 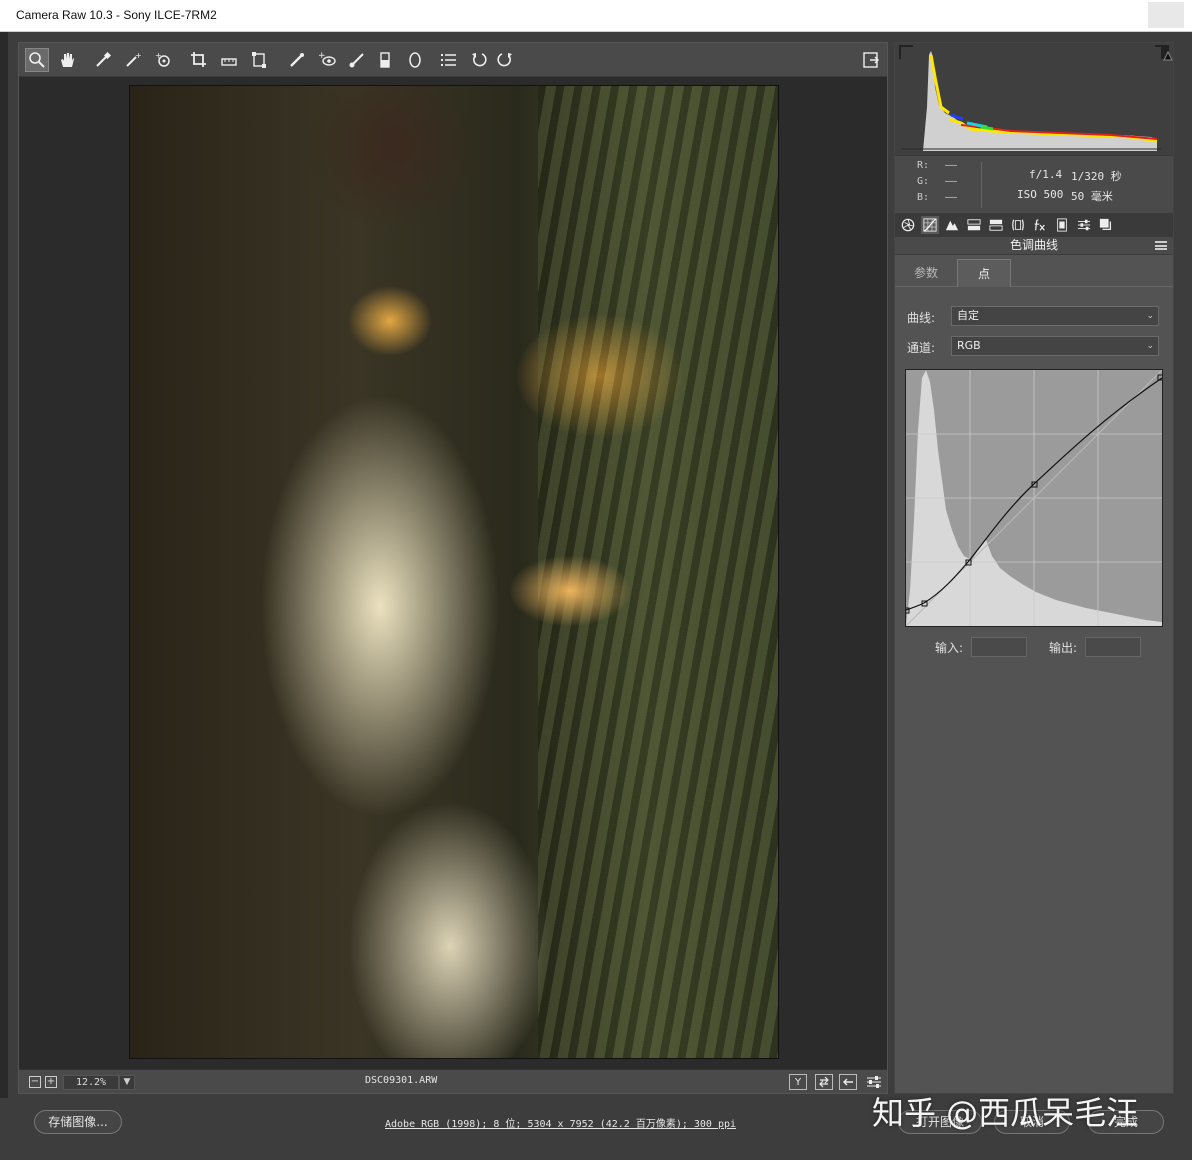 I want to click on rotate-left-icon, so click(x=479, y=60).